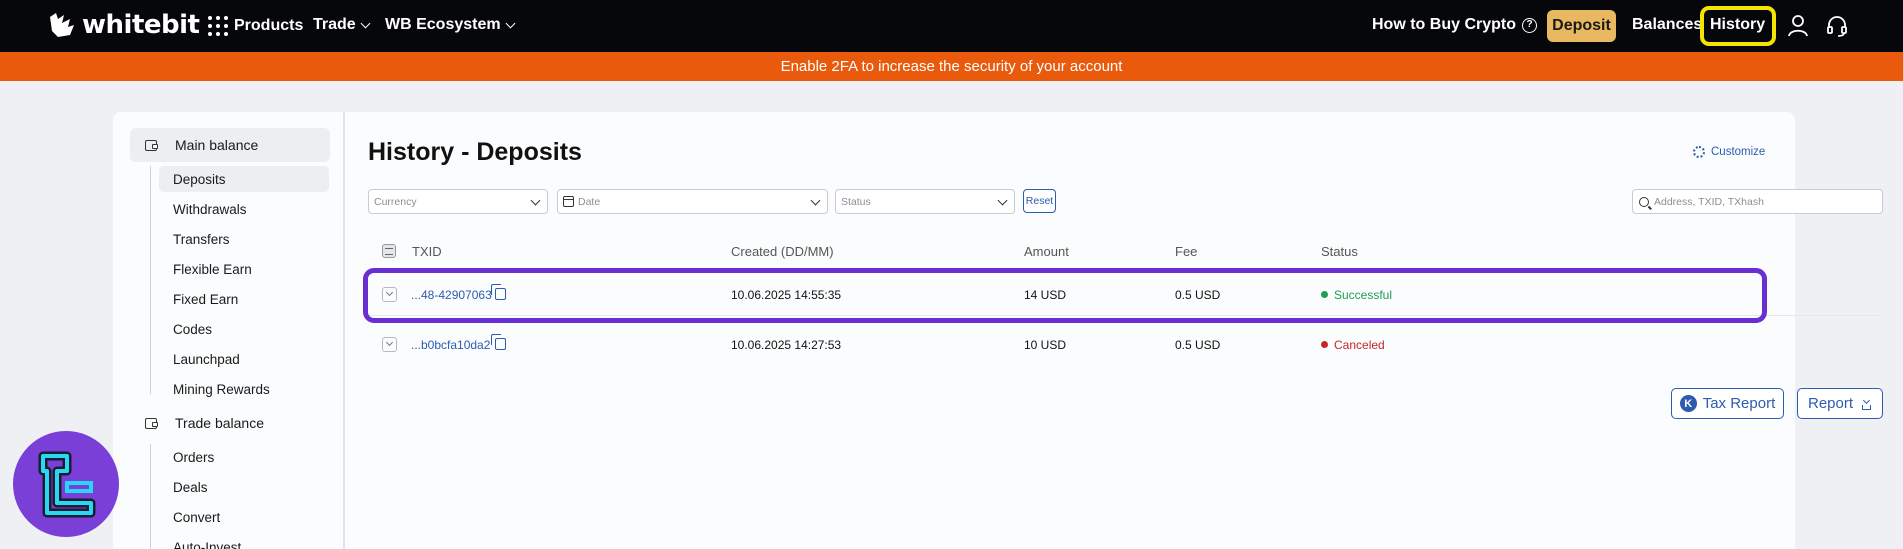 This screenshot has height=549, width=1903. Describe the element at coordinates (1339, 251) in the screenshot. I see `col-status: Status` at that location.